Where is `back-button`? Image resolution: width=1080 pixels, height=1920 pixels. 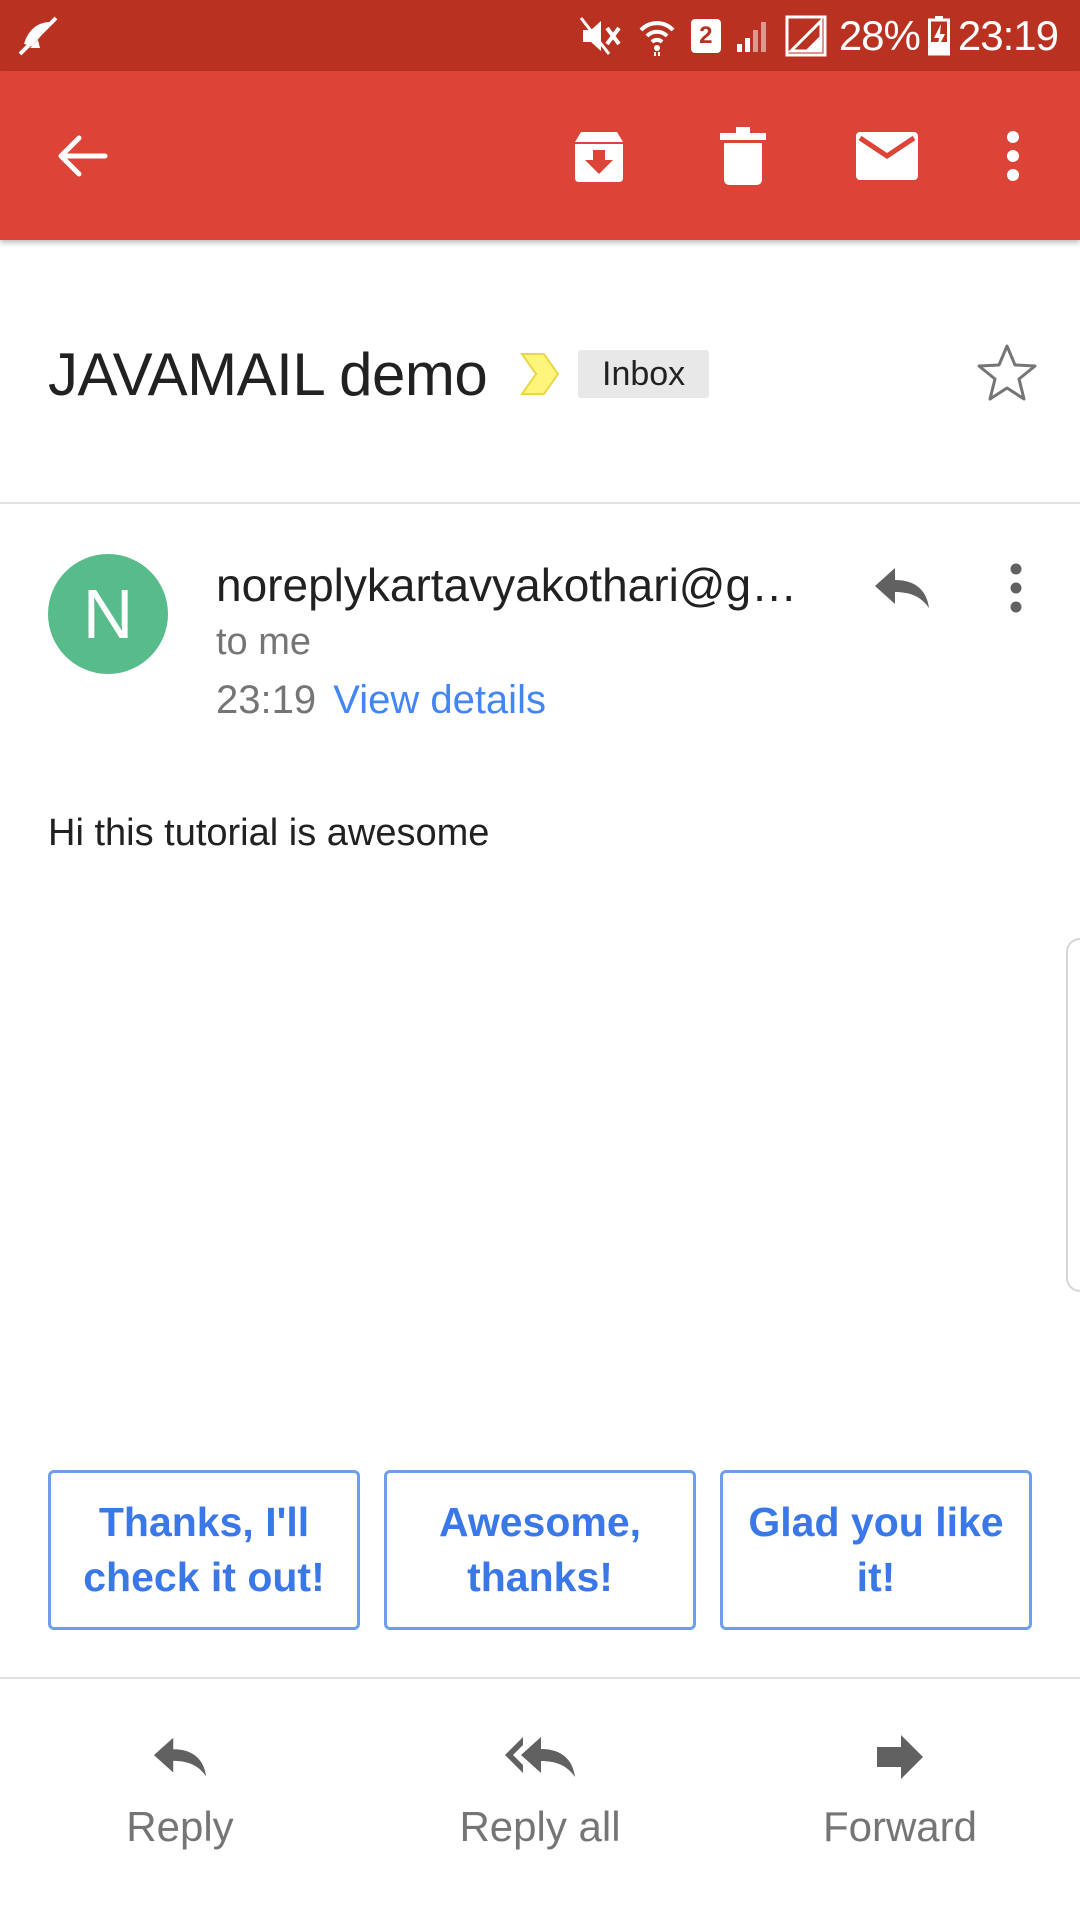
back-button is located at coordinates (81, 155).